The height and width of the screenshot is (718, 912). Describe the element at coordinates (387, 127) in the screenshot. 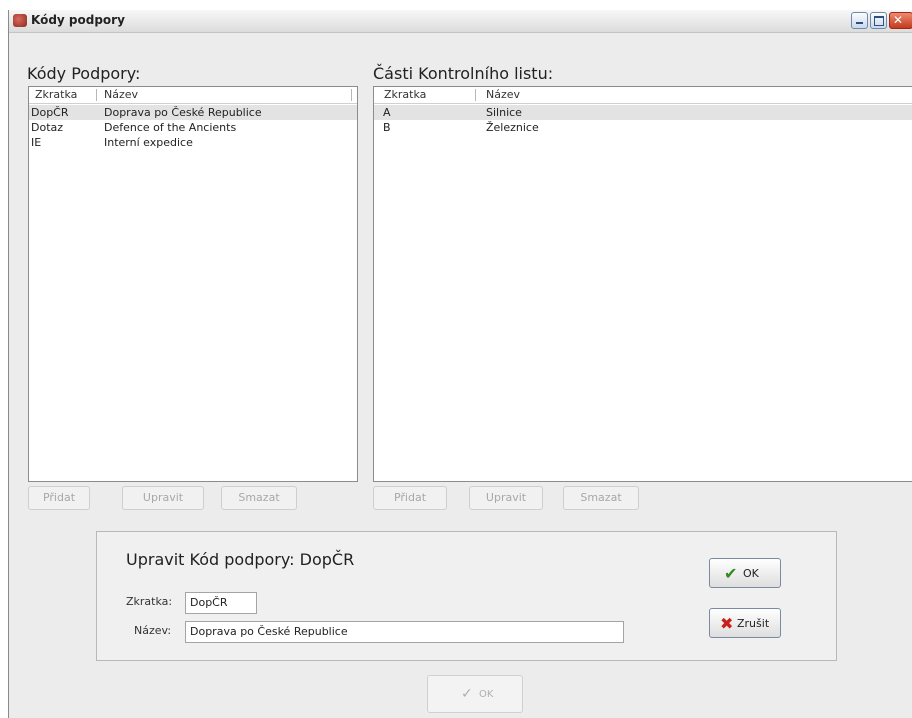

I see `cell-abbr: B` at that location.